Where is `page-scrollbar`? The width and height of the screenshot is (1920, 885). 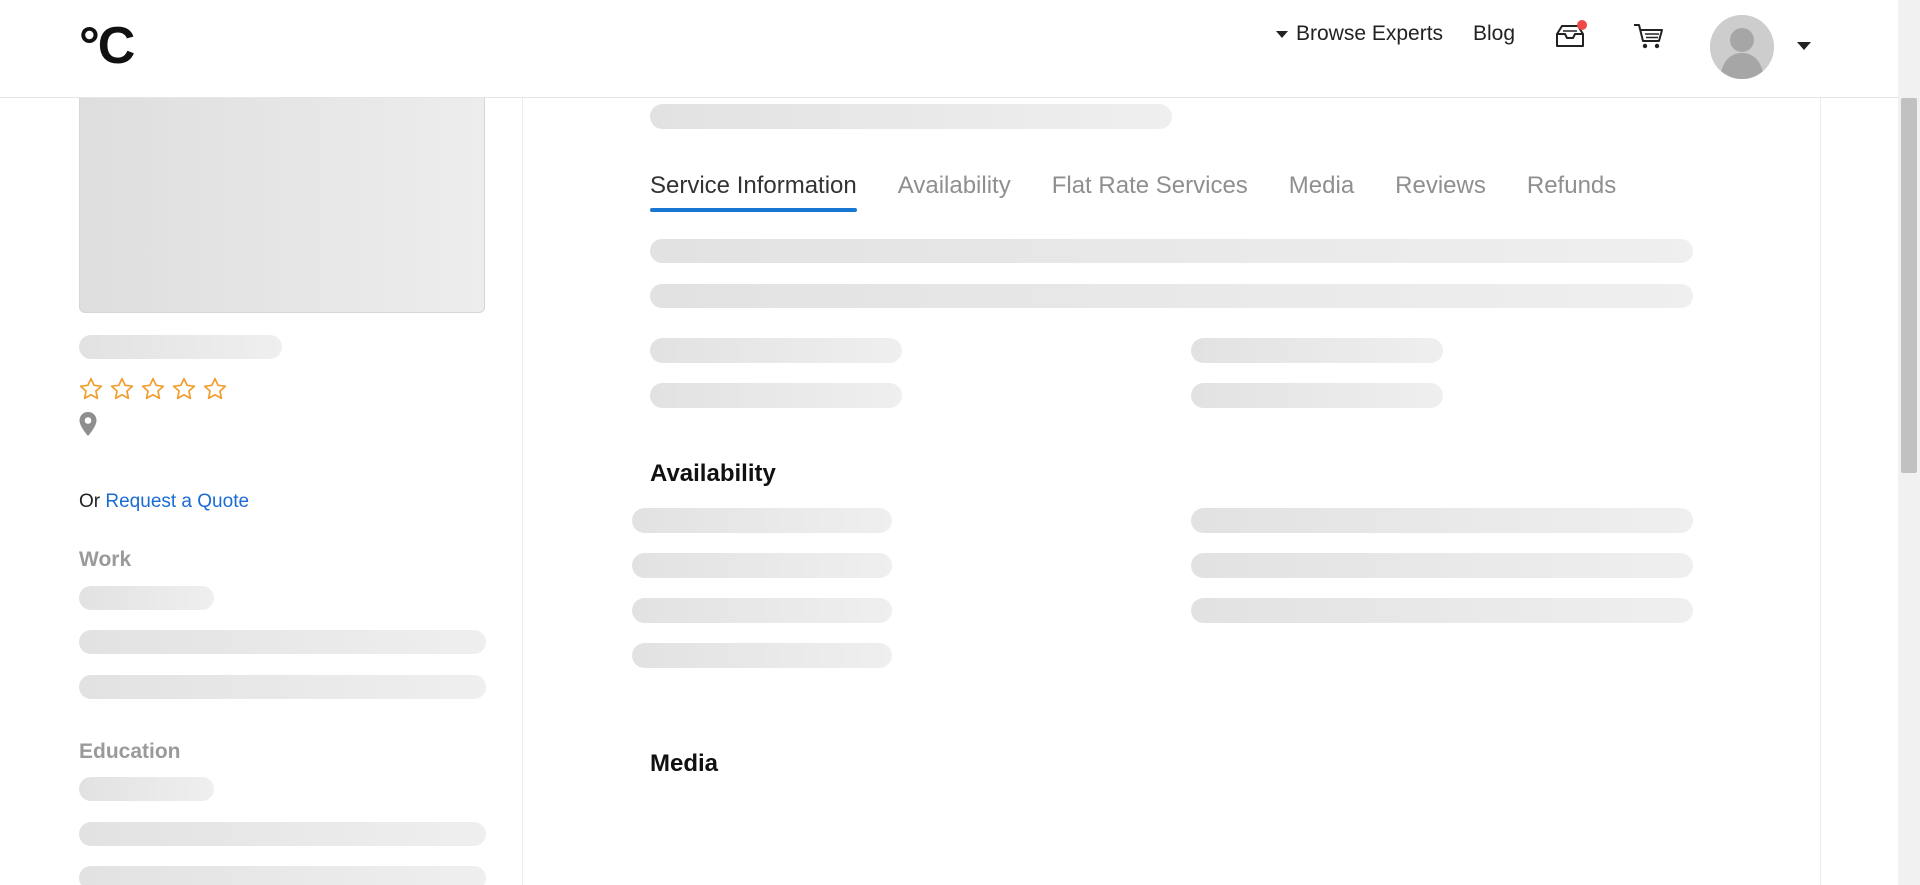
page-scrollbar is located at coordinates (1909, 442).